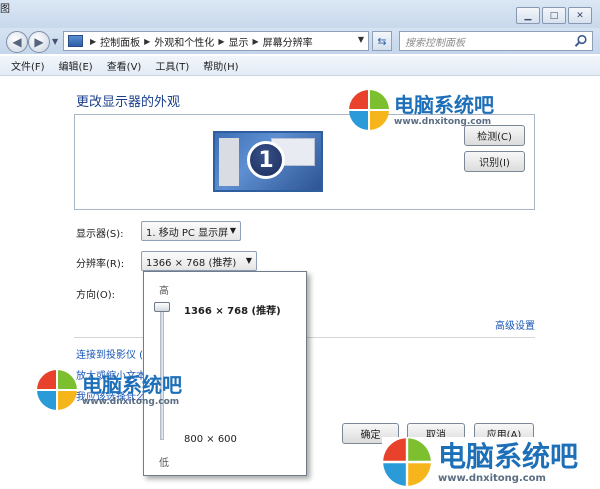 The height and width of the screenshot is (489, 600). I want to click on display-select-value: 1. 移动 PC 显示屏, so click(187, 233).